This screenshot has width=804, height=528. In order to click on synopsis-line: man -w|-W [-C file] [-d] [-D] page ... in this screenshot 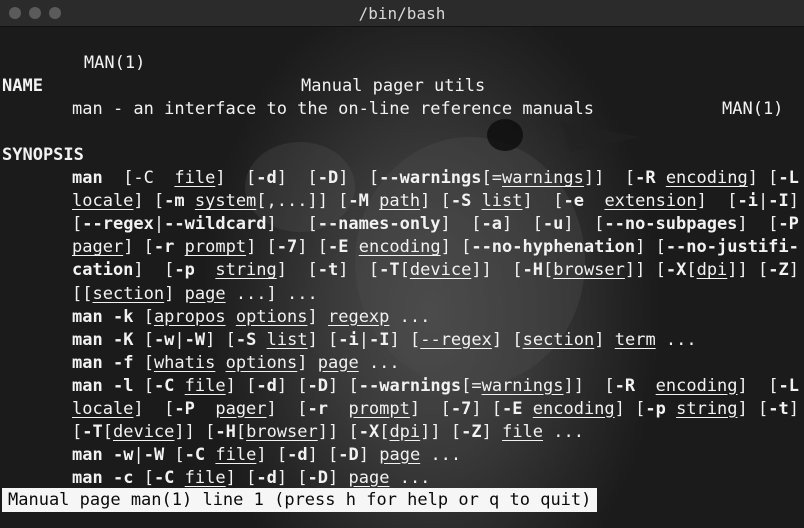, I will do `click(267, 454)`.